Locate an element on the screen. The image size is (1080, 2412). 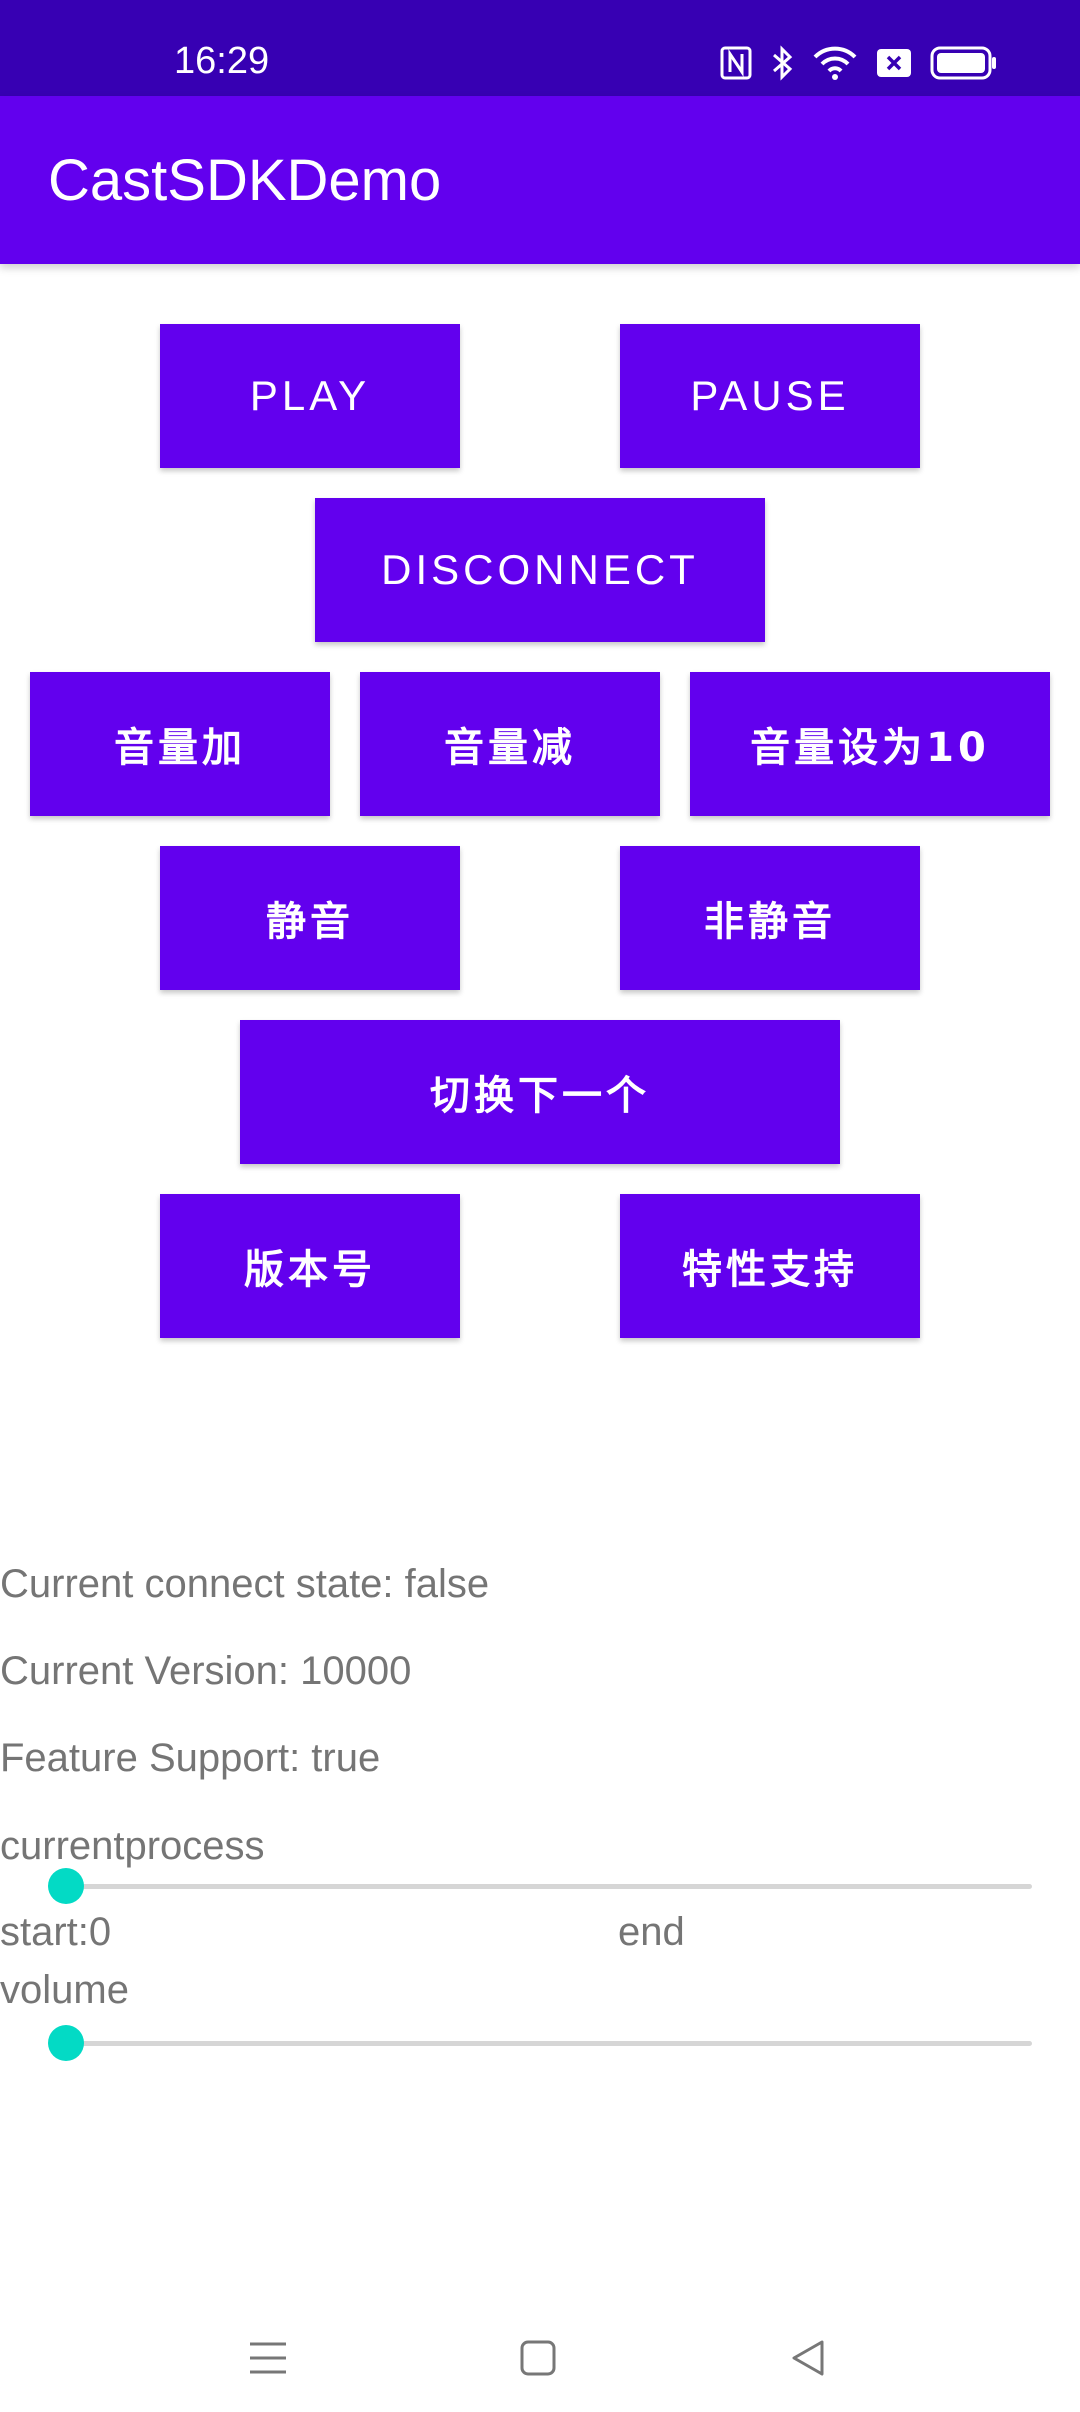
status-bar: 16:29 is located at coordinates (540, 48).